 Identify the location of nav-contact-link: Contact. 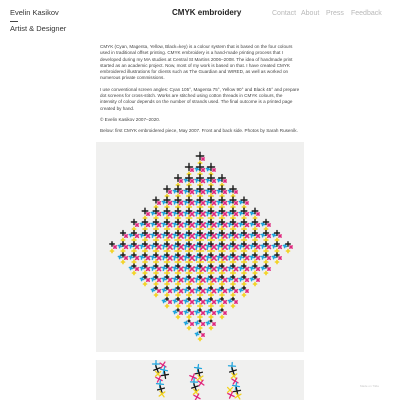
(284, 13).